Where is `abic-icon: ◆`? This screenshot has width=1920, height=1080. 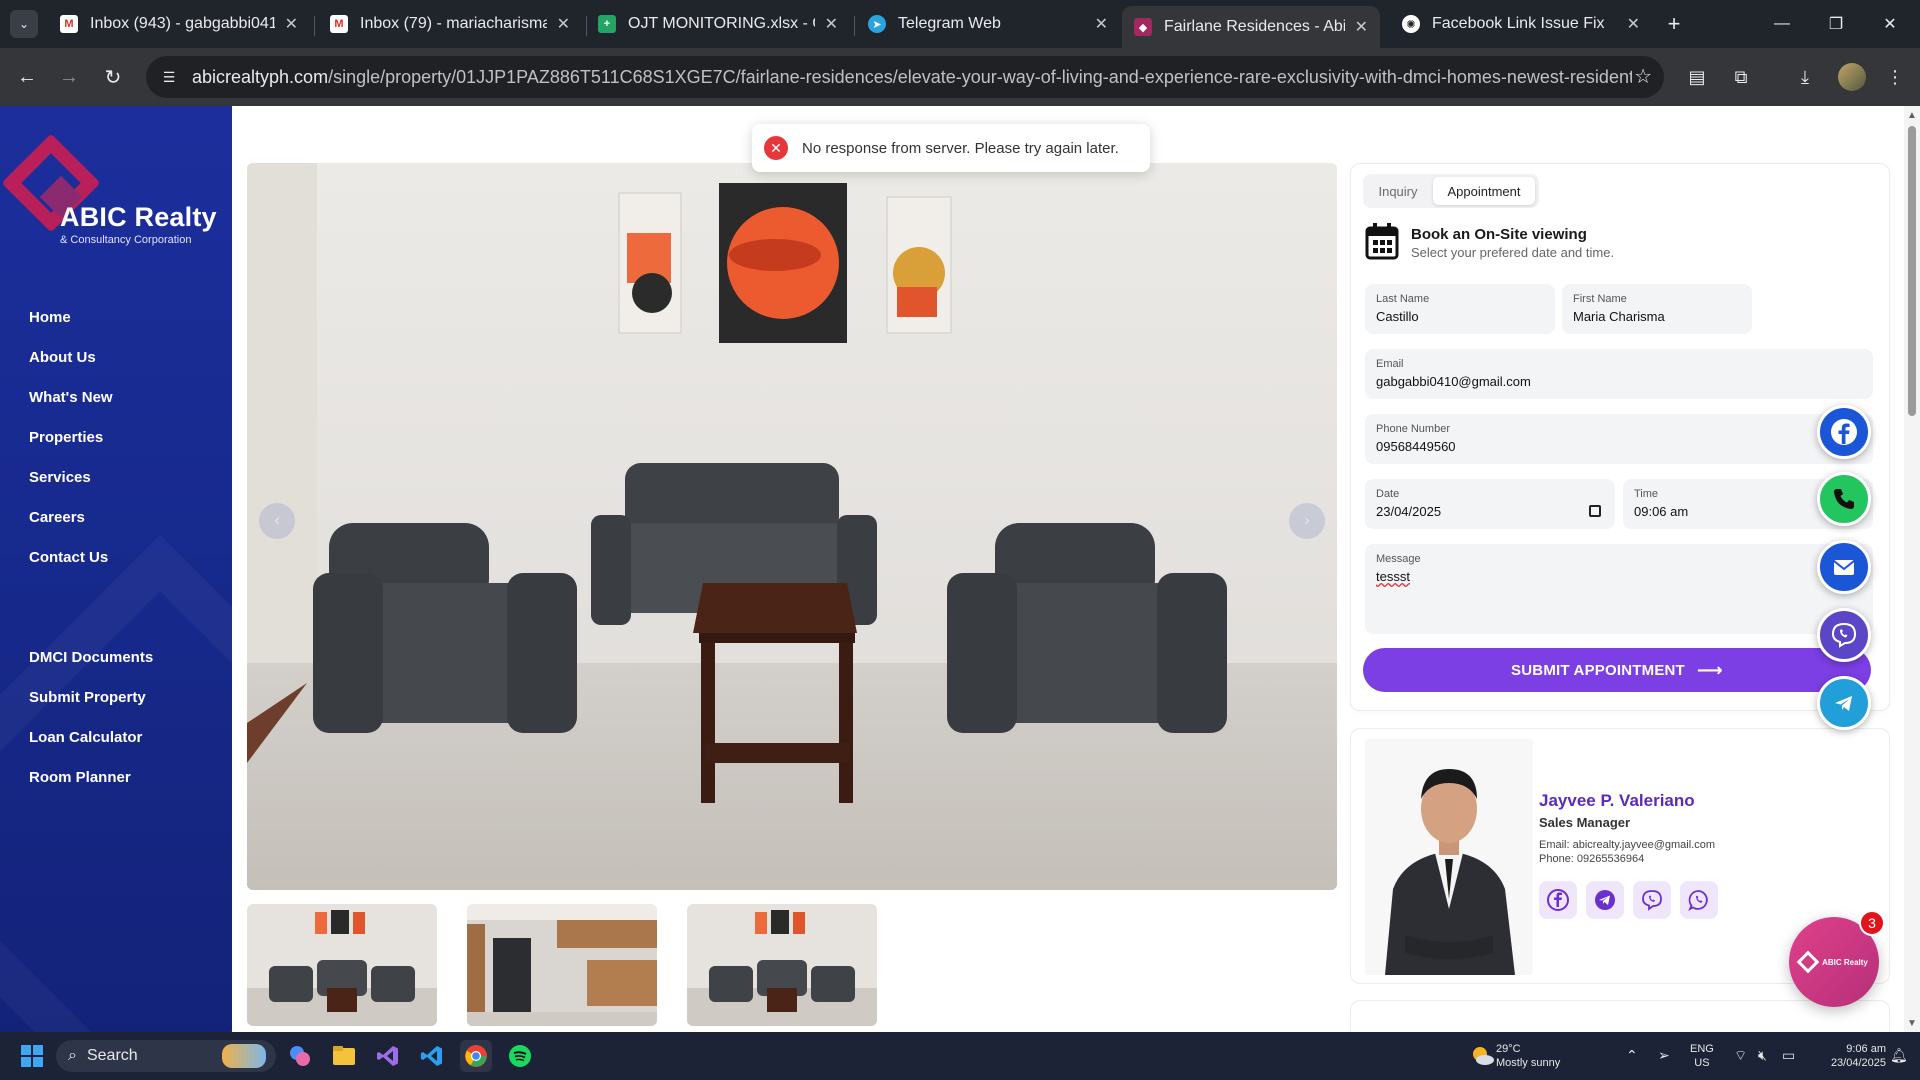
abic-icon: ◆ is located at coordinates (1143, 27).